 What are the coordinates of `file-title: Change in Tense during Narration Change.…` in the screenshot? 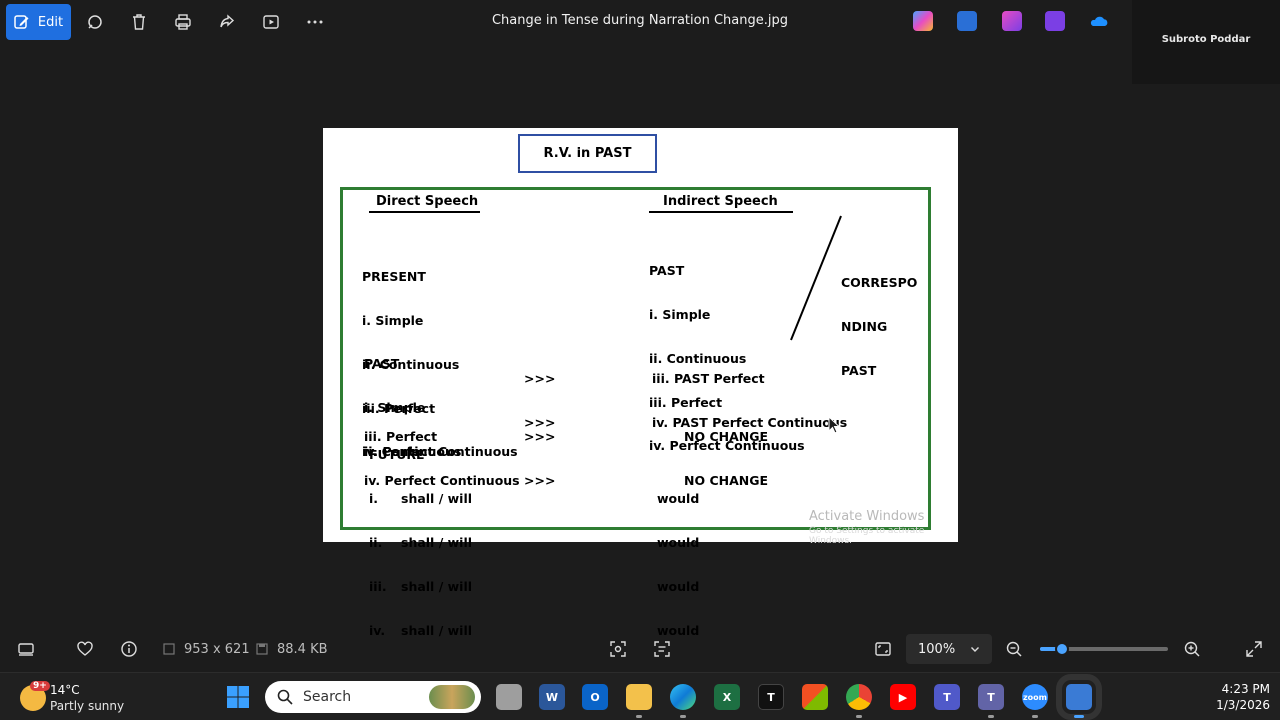 It's located at (639, 20).